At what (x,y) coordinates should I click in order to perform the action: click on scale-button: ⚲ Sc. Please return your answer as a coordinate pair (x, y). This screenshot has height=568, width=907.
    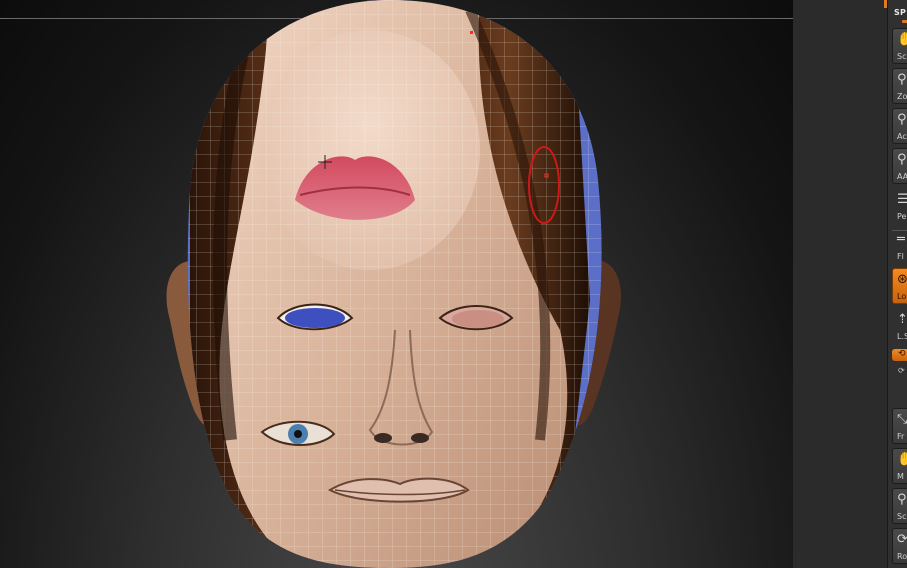
    Looking at the image, I should click on (899, 506).